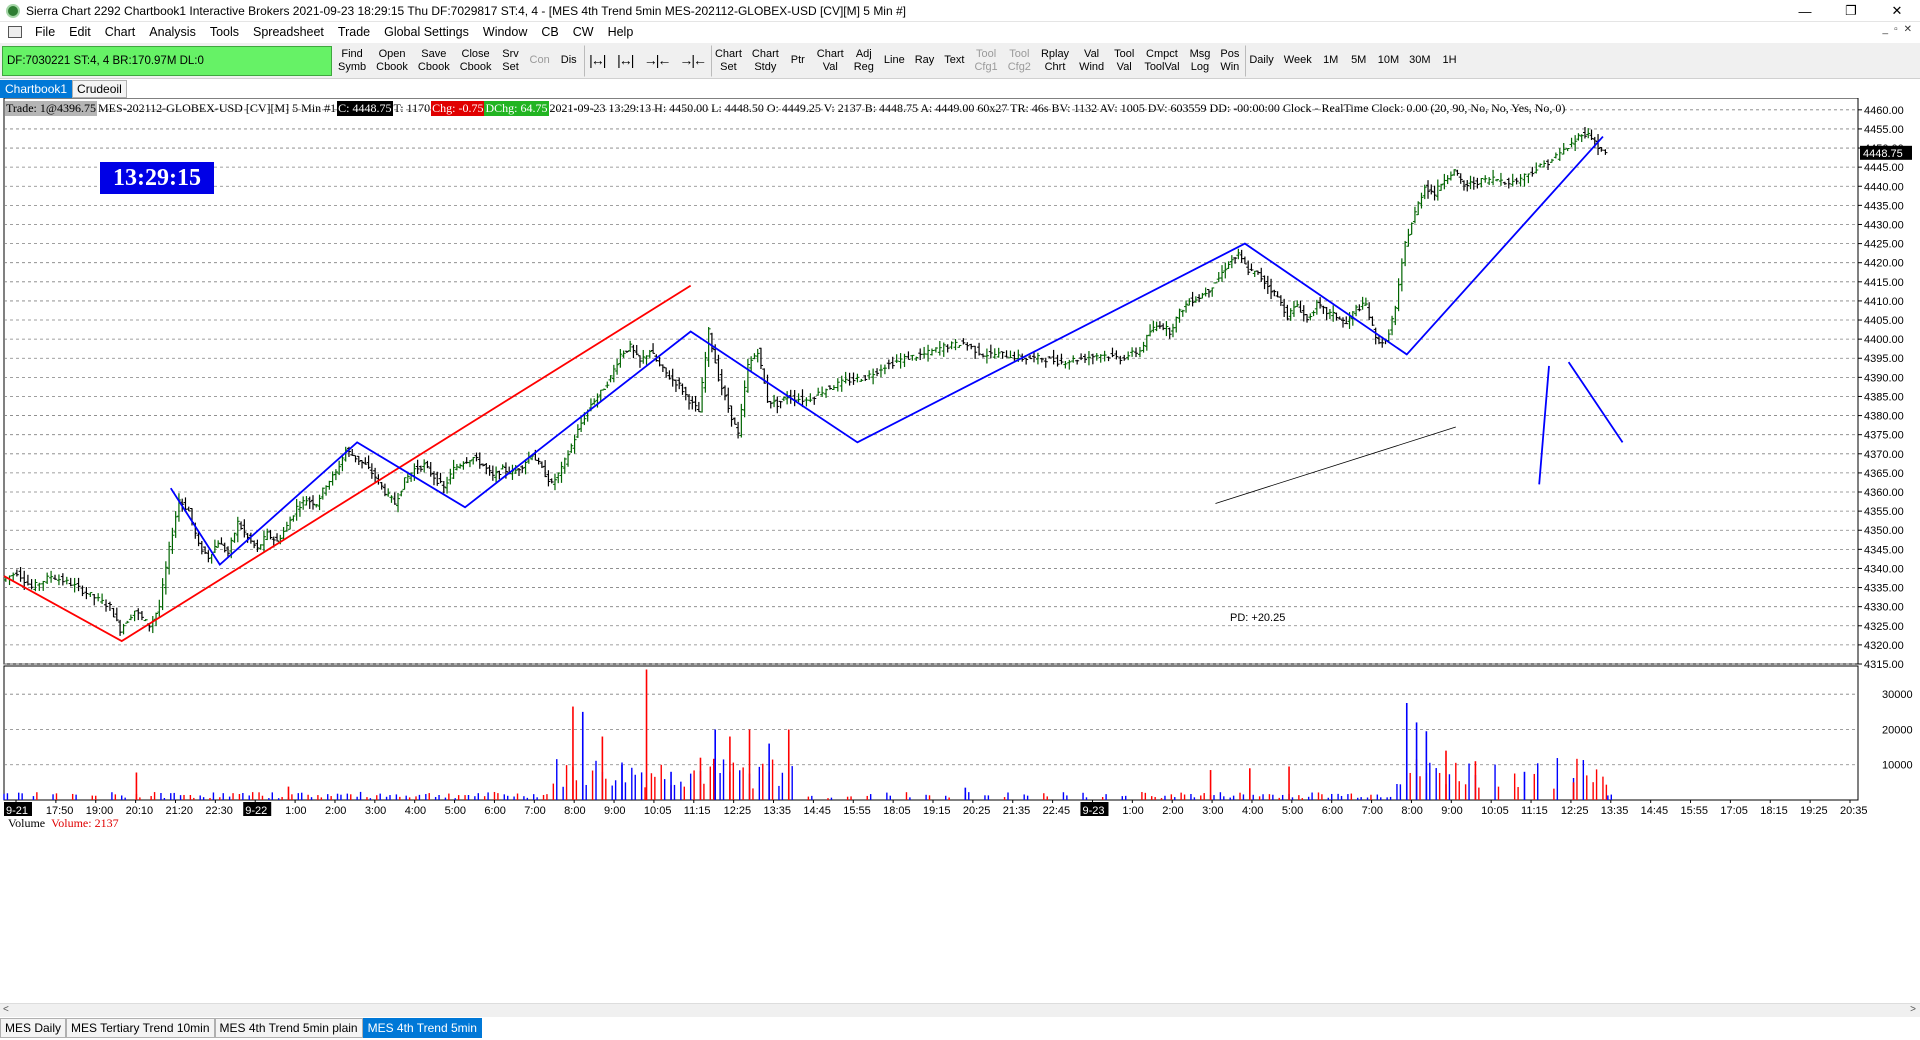  Describe the element at coordinates (1019, 53) in the screenshot. I see `tool-cfg2-label-0: Tool` at that location.